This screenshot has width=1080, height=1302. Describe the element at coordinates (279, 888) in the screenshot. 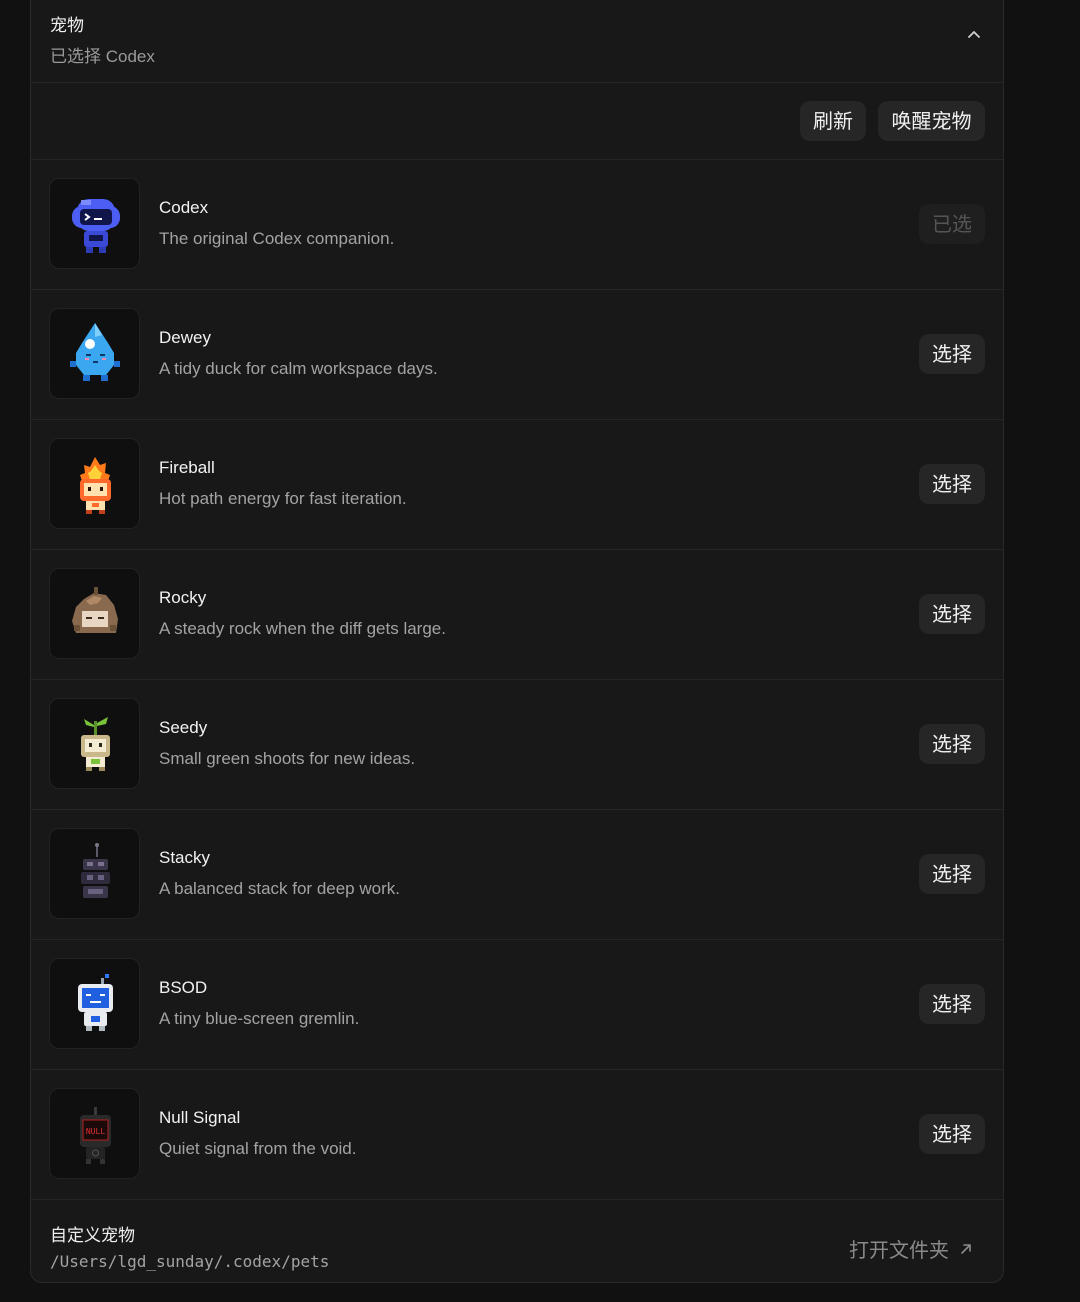

I see `pet-description: A balanced stack for deep work.` at that location.